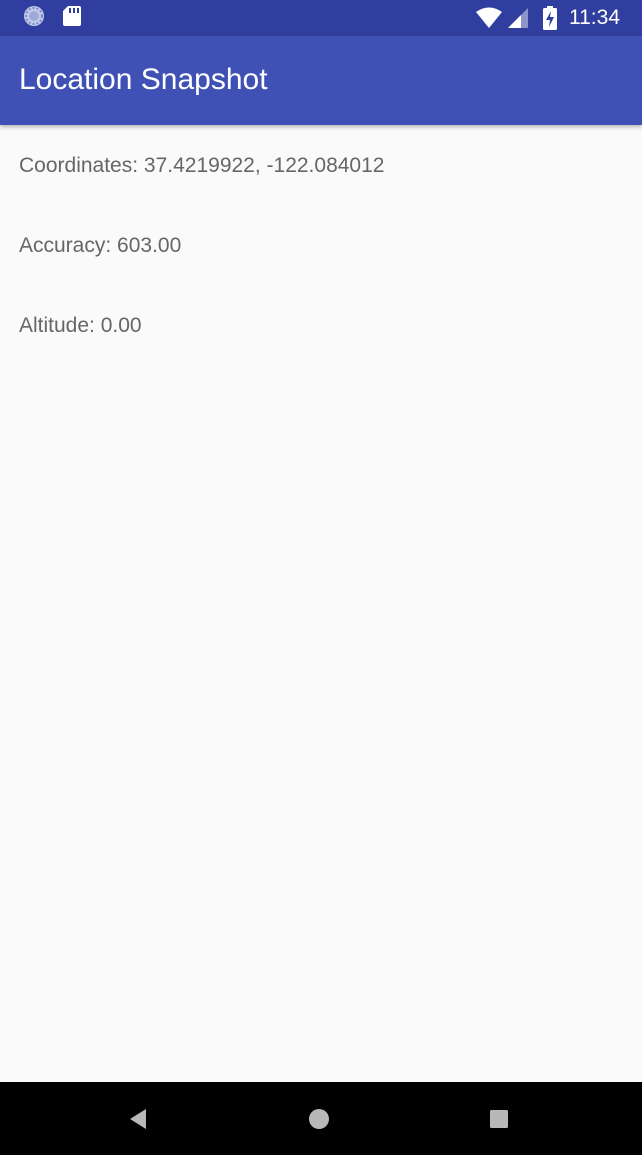  I want to click on back-icon, so click(138, 1119).